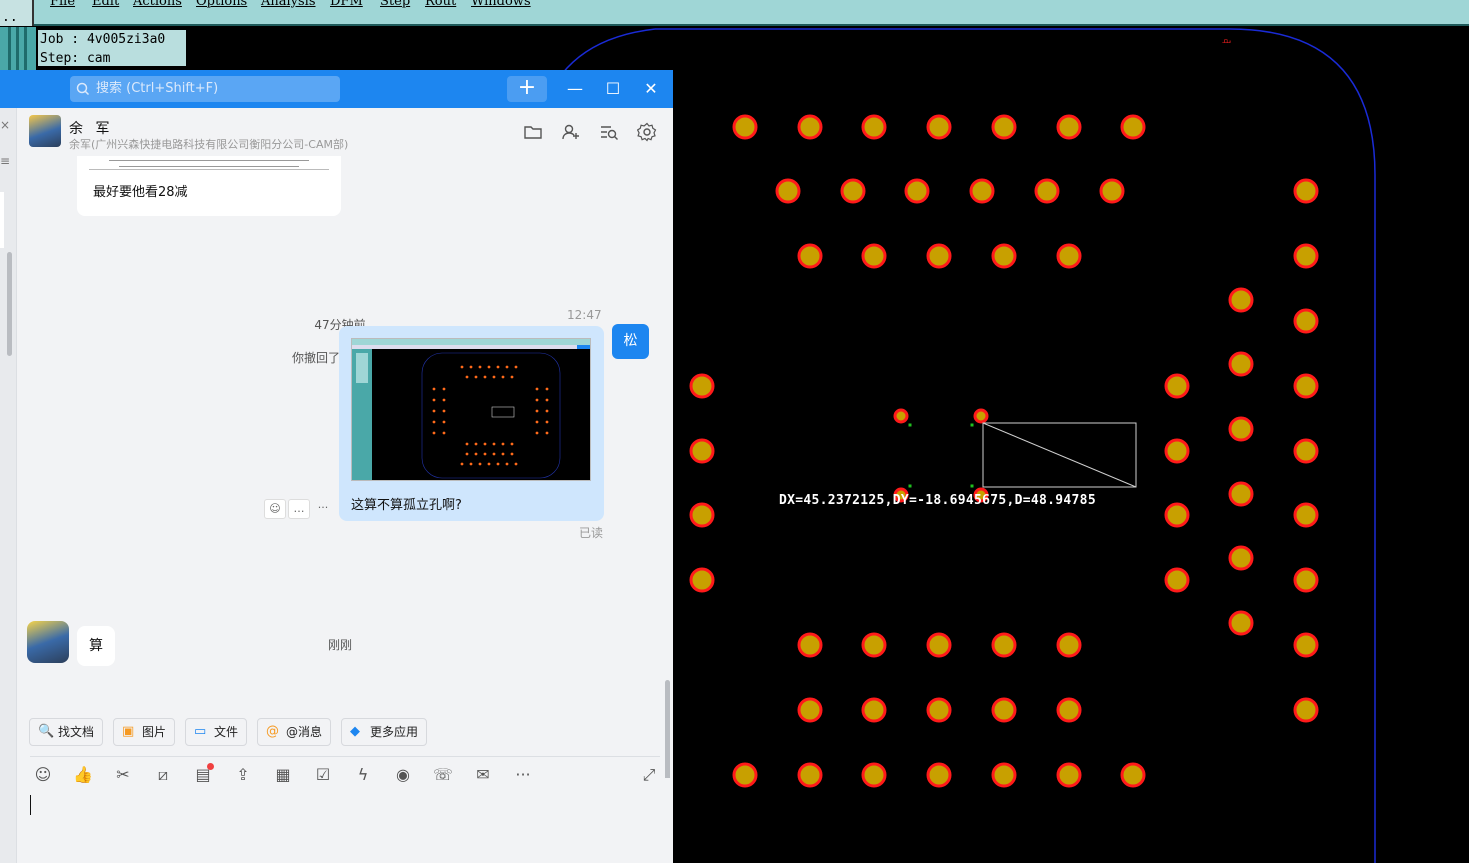 This screenshot has width=1469, height=863. What do you see at coordinates (96, 646) in the screenshot?
I see `reply-message: 算` at bounding box center [96, 646].